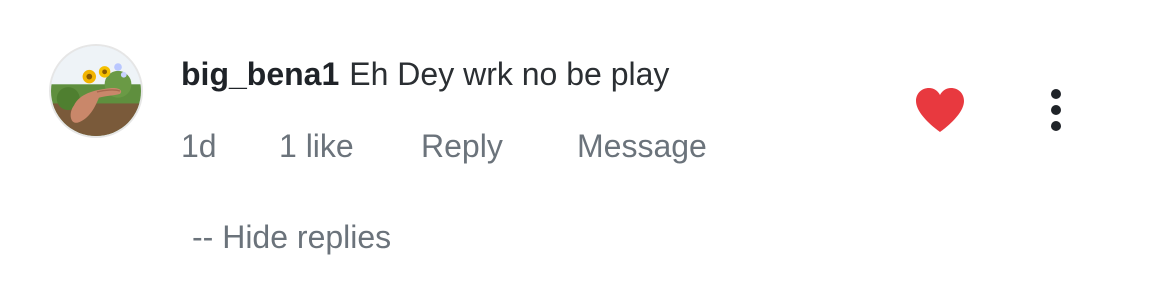  Describe the element at coordinates (260, 74) in the screenshot. I see `username-link: big_bena1` at that location.